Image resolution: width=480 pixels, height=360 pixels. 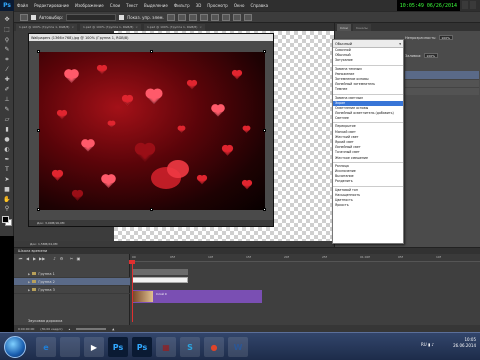 I want to click on menu-filter: Фильтр, so click(x=182, y=5).